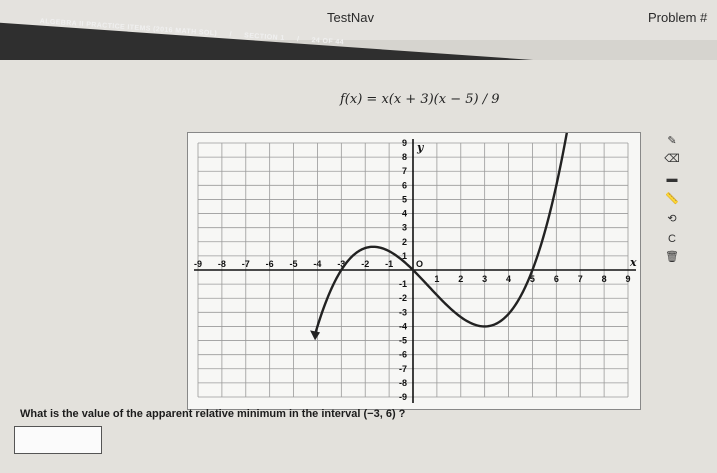 This screenshot has width=717, height=473. I want to click on answer-input, so click(58, 440).